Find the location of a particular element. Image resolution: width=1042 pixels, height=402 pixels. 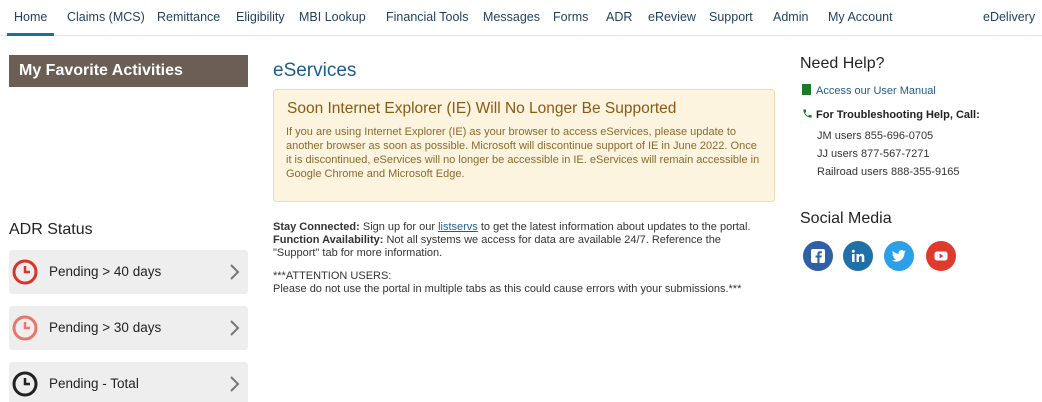

user-manual-label: Access our User Manual is located at coordinates (876, 91).